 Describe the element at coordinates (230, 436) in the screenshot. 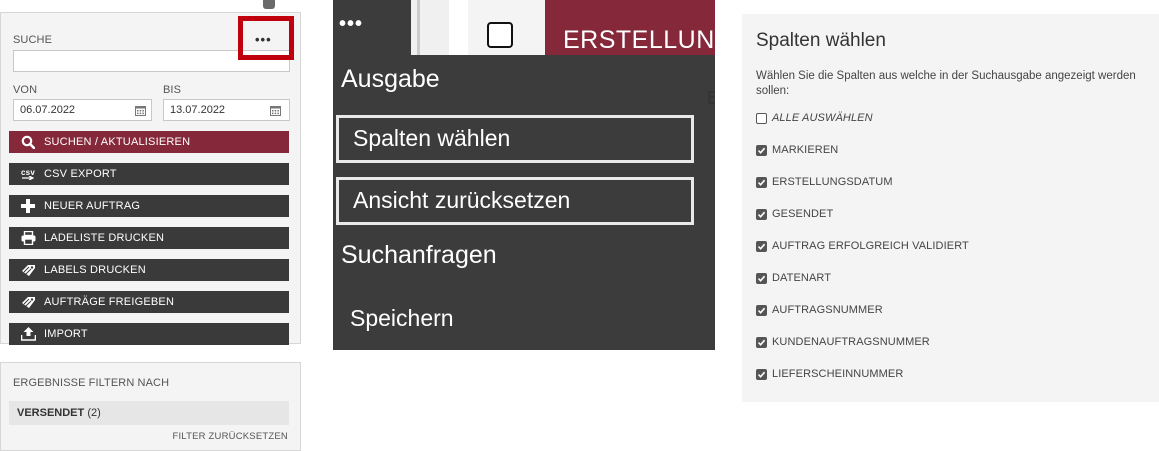

I see `filter-reset-link: FILTER ZURÜCKSETZEN` at that location.